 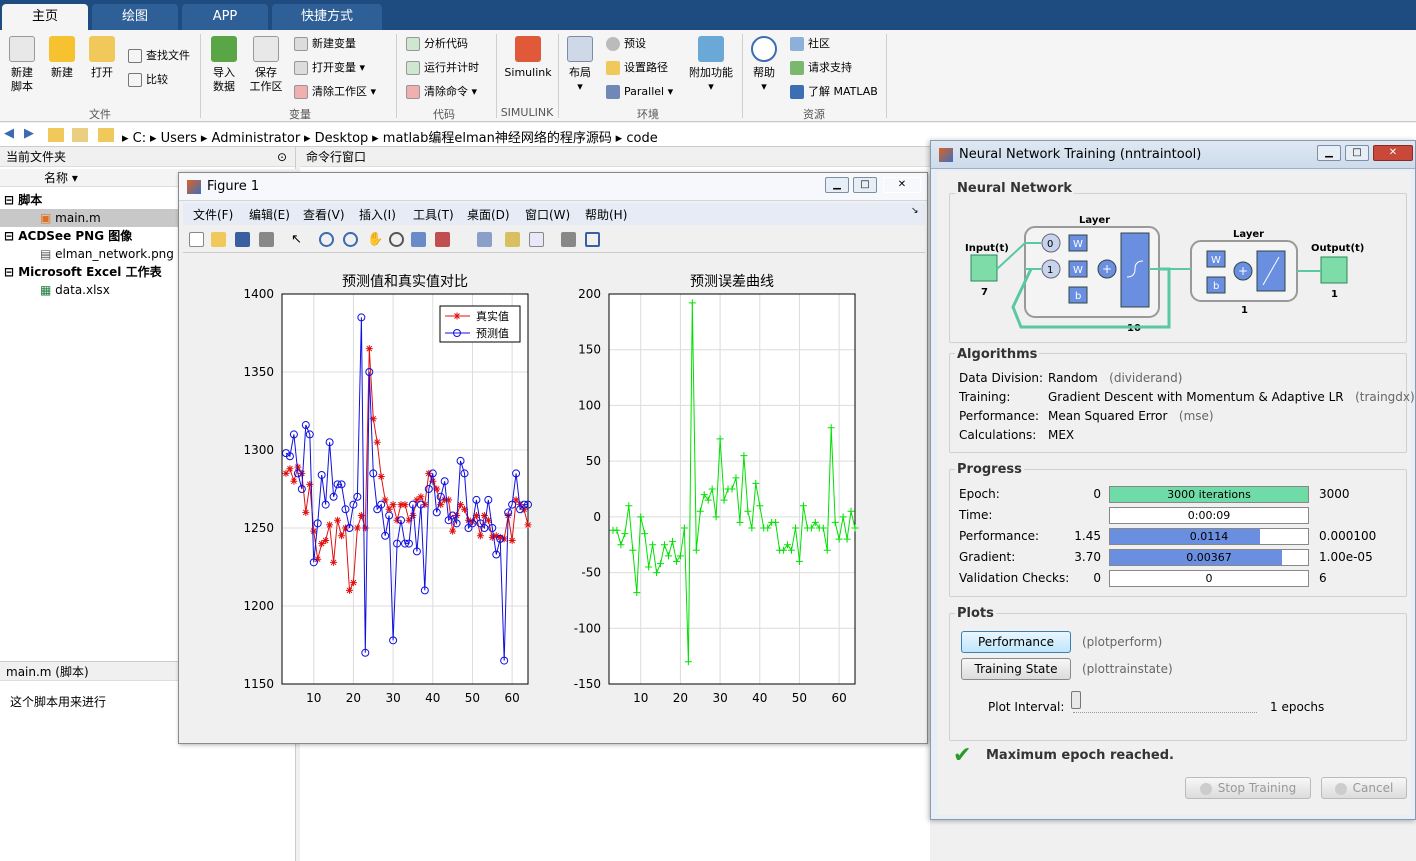 I want to click on menu-help: 帮助(H), so click(x=606, y=214).